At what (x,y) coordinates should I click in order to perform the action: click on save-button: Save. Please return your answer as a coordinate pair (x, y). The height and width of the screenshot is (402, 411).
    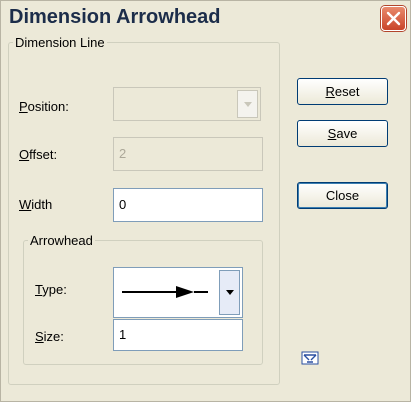
    Looking at the image, I should click on (342, 133).